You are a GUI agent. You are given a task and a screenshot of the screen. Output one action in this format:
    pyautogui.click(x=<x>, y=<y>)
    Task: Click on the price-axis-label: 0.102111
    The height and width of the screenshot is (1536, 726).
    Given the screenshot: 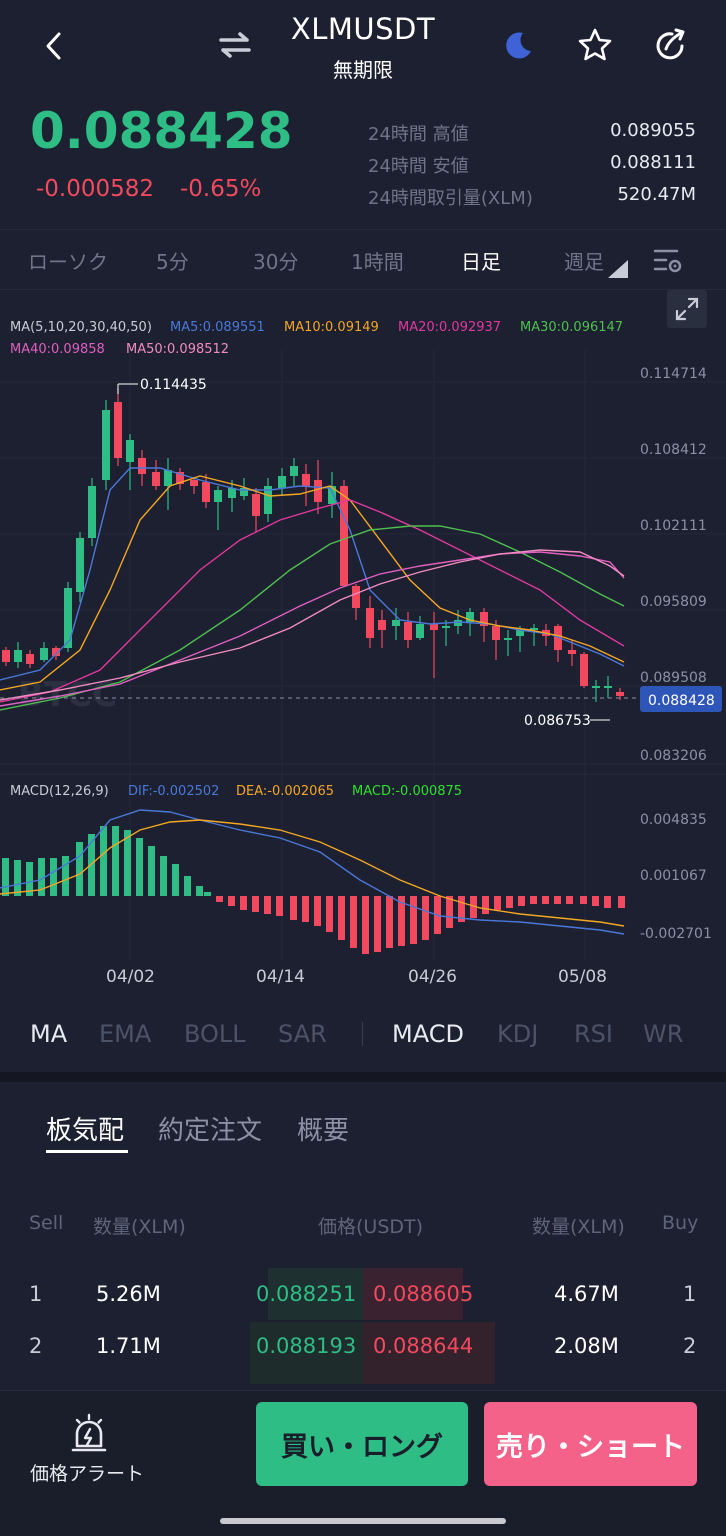 What is the action you would take?
    pyautogui.click(x=673, y=526)
    